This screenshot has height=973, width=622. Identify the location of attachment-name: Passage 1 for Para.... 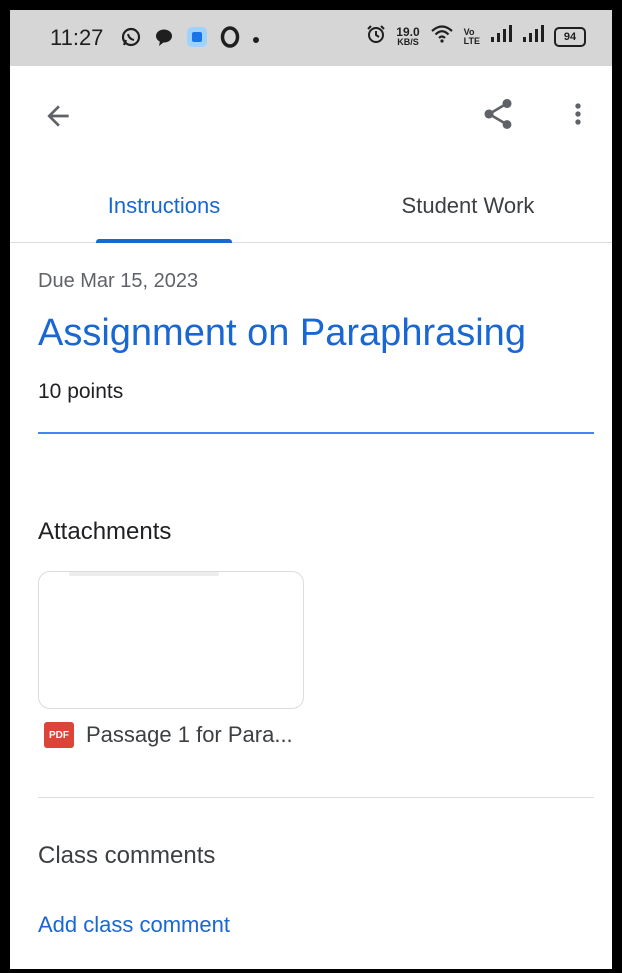
(189, 734).